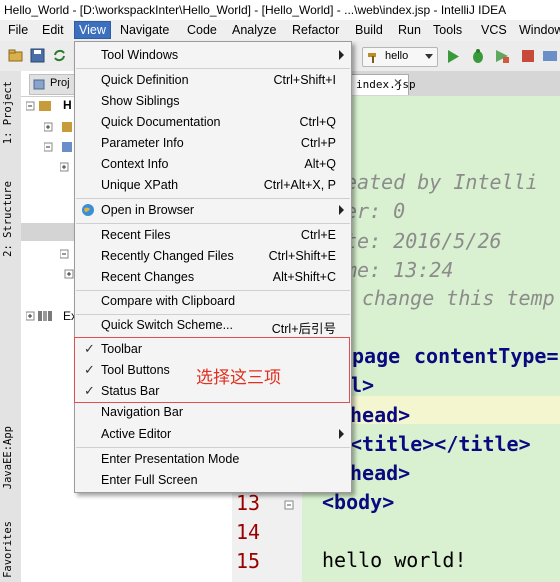 Image resolution: width=560 pixels, height=582 pixels. What do you see at coordinates (213, 80) in the screenshot?
I see `menu-item-quick-definition: Quick Definition Ctrl+Shift+I` at bounding box center [213, 80].